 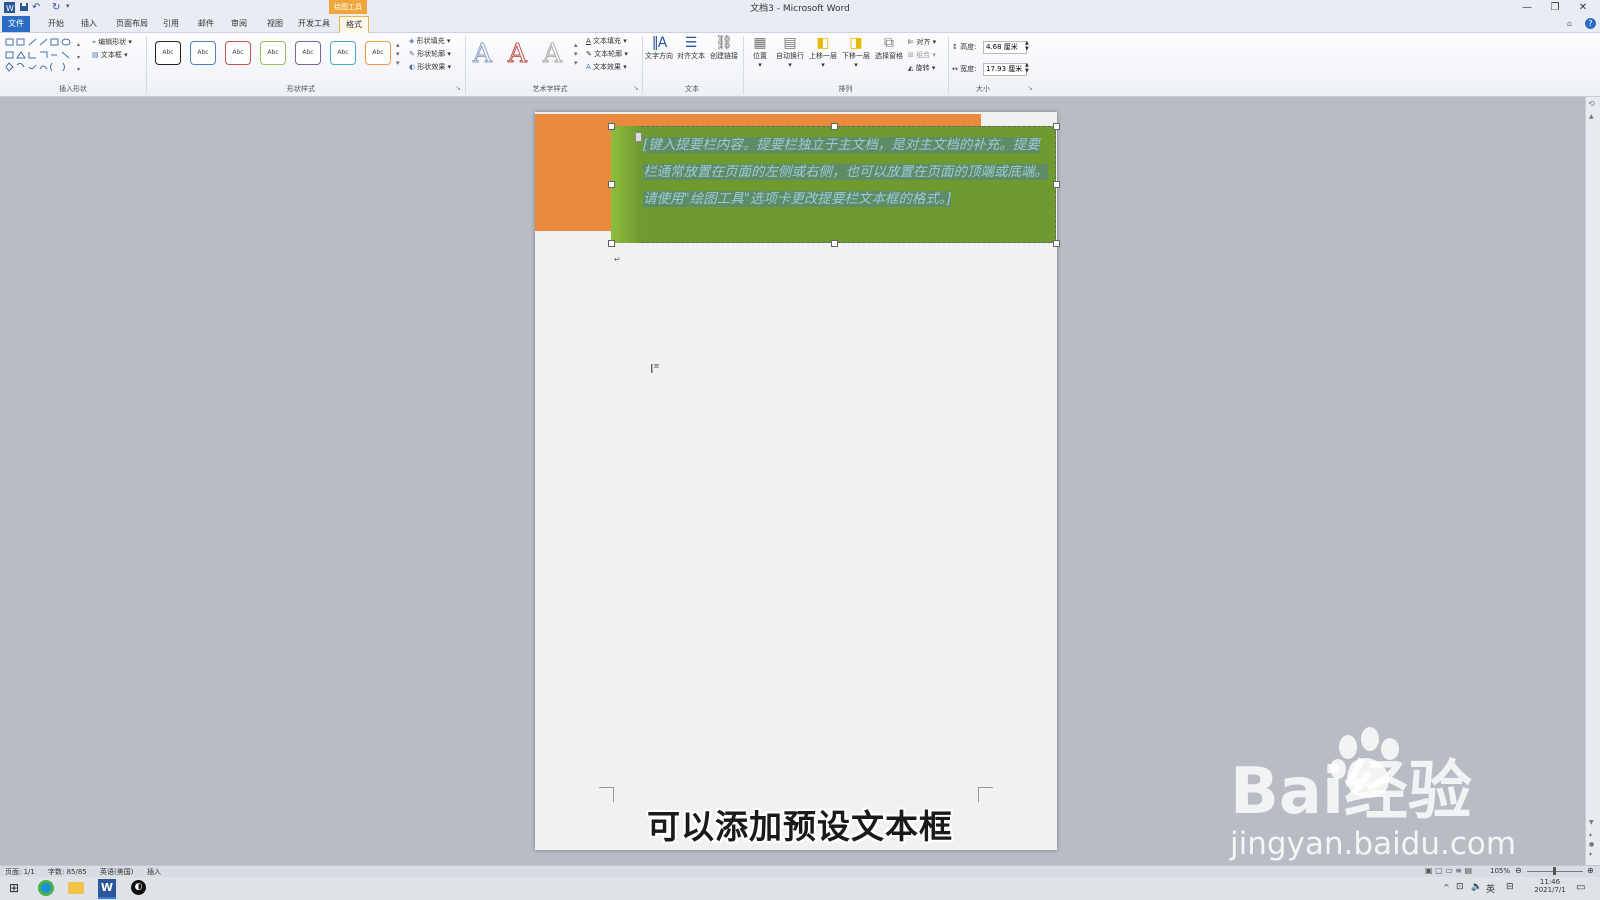 I want to click on resize-handle-top, so click(x=834, y=126).